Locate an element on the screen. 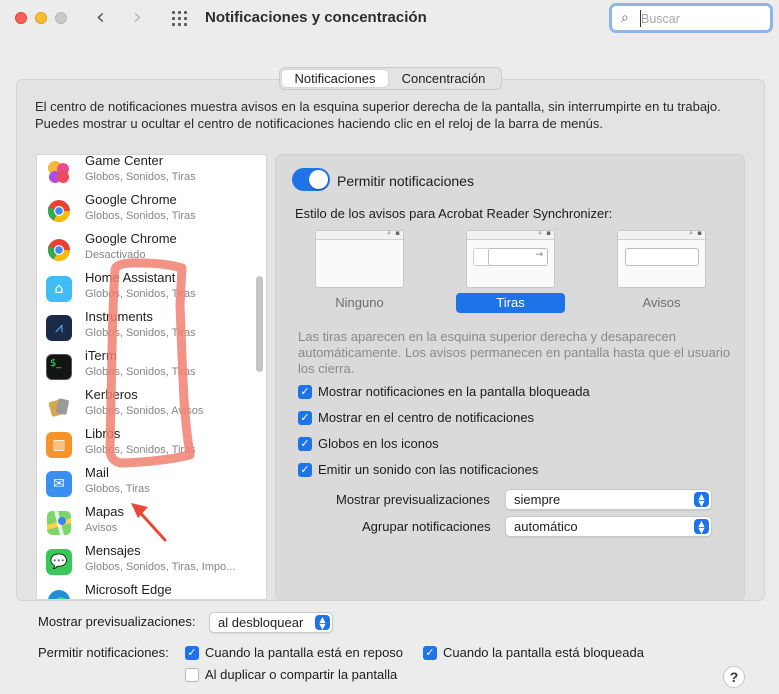 The image size is (779, 694). style-none-preview: ⌕ ▪ is located at coordinates (359, 258).